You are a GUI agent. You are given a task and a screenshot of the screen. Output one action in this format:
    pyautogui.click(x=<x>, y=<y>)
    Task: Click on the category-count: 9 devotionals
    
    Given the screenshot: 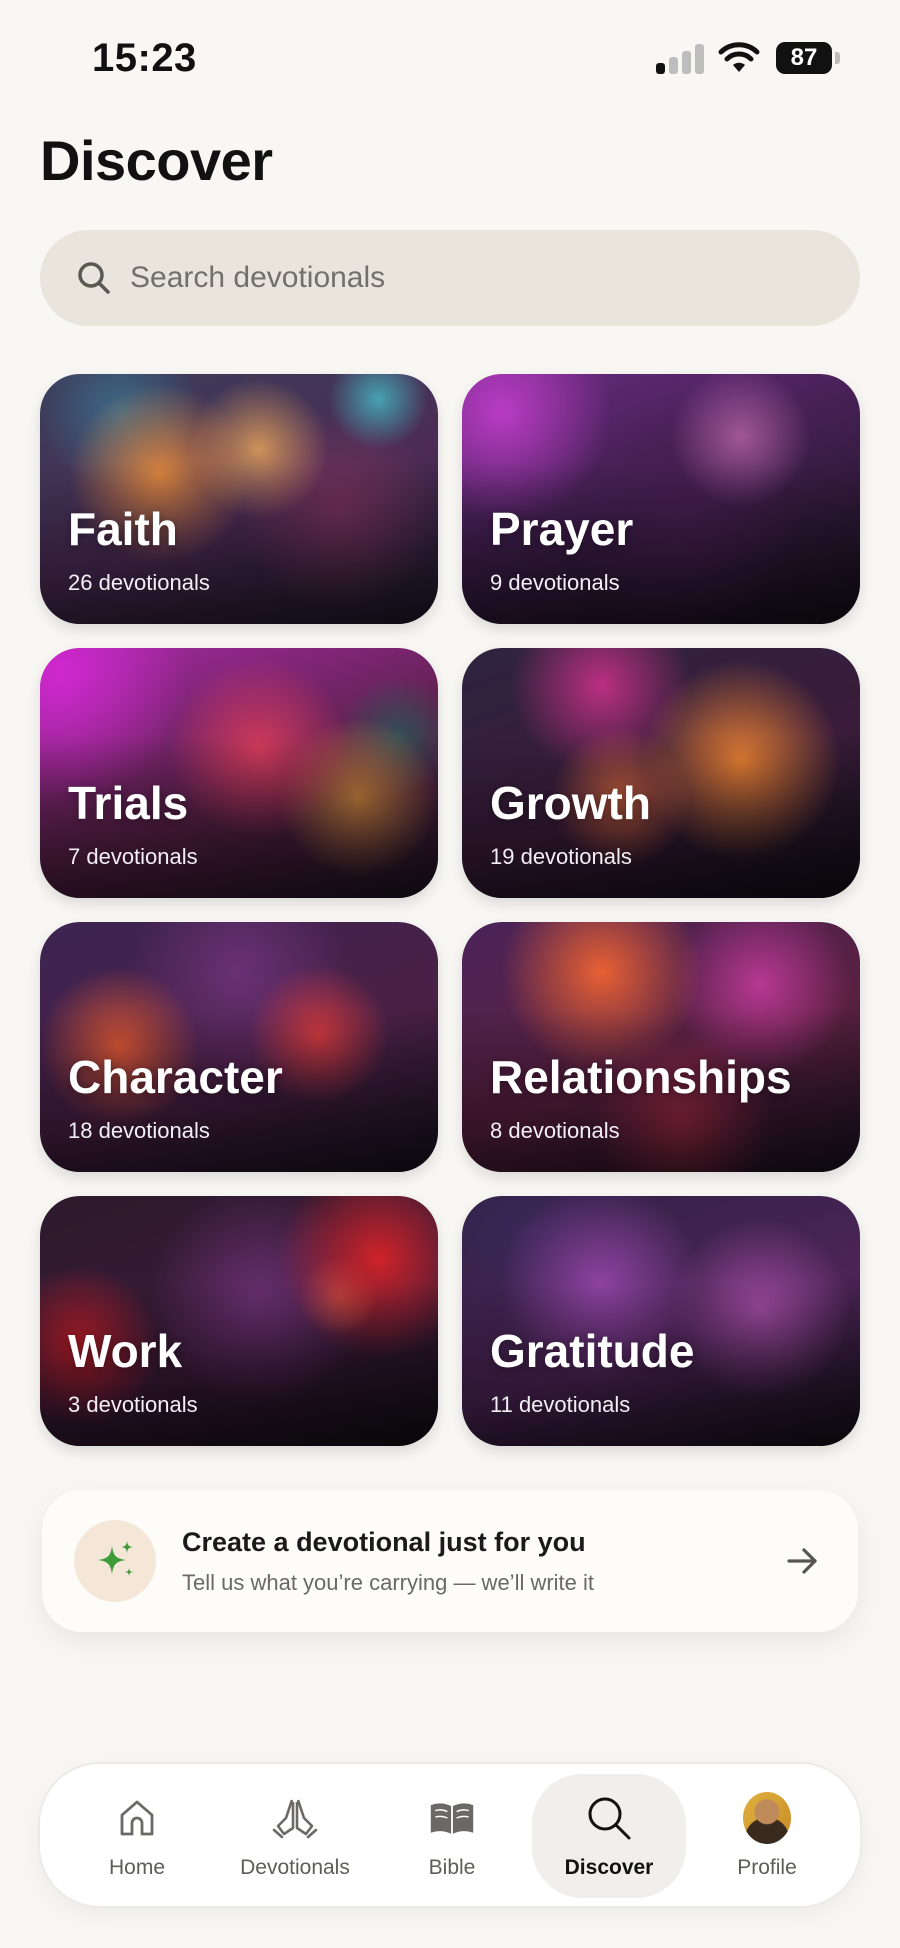 What is the action you would take?
    pyautogui.click(x=555, y=582)
    